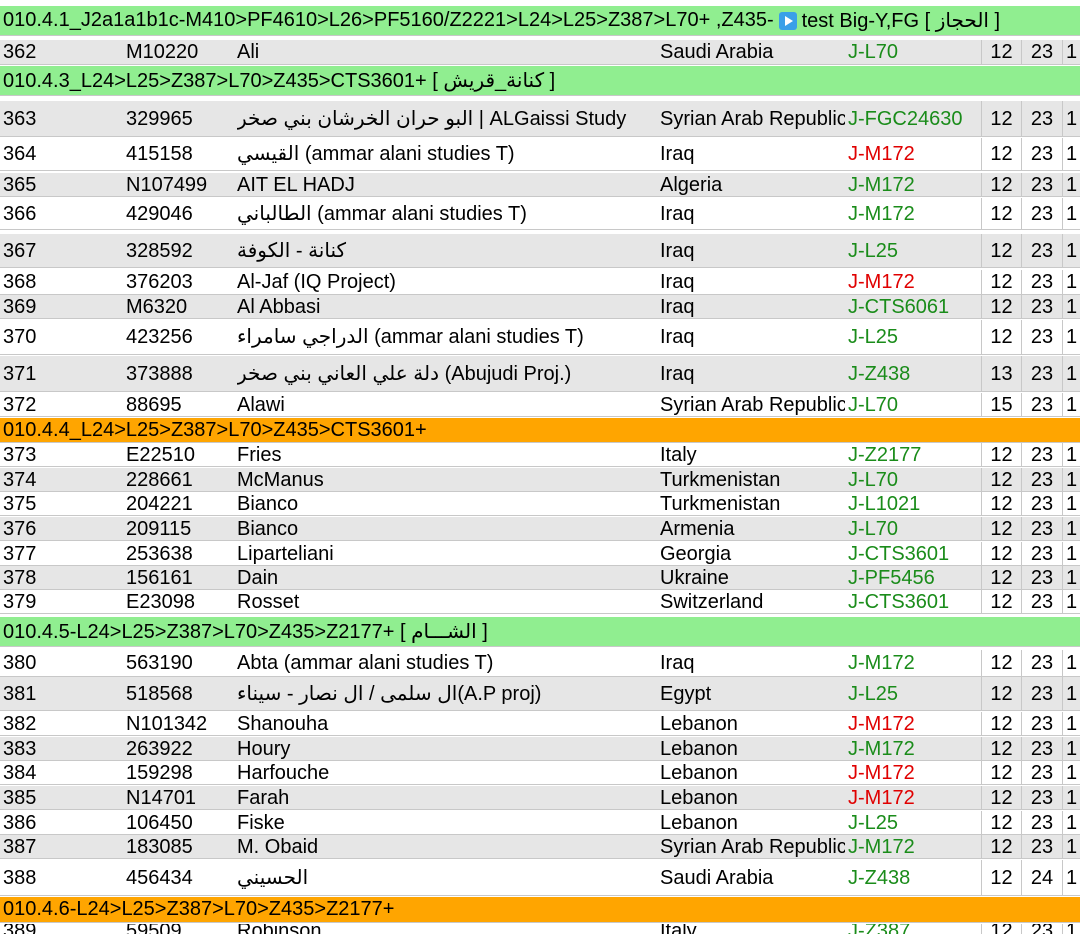  Describe the element at coordinates (62, 404) in the screenshot. I see `row-number-cell: 372` at that location.